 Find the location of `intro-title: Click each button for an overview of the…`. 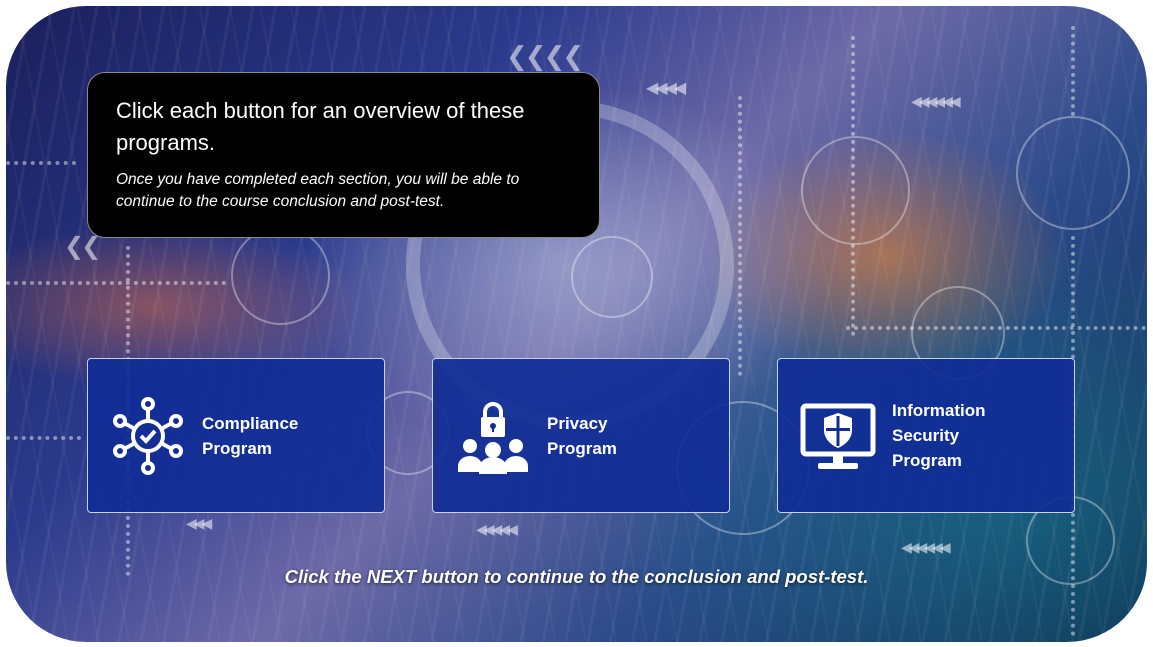

intro-title: Click each button for an overview of the… is located at coordinates (320, 126).